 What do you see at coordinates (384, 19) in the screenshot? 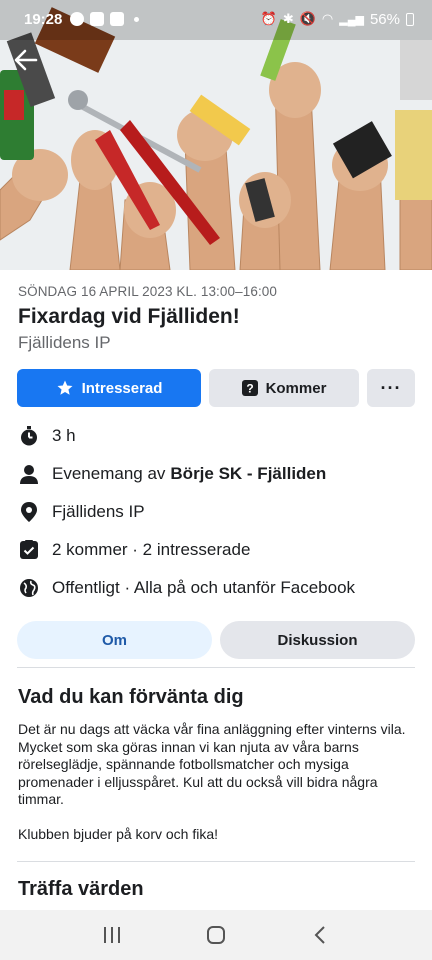
I see `battery-level: 56%` at bounding box center [384, 19].